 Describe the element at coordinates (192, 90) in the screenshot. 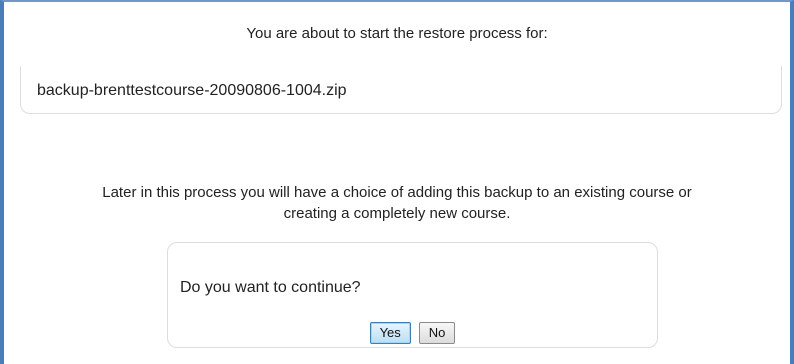

I see `backup-filename: backup-brenttestcourse-20090806-1004.zip` at that location.